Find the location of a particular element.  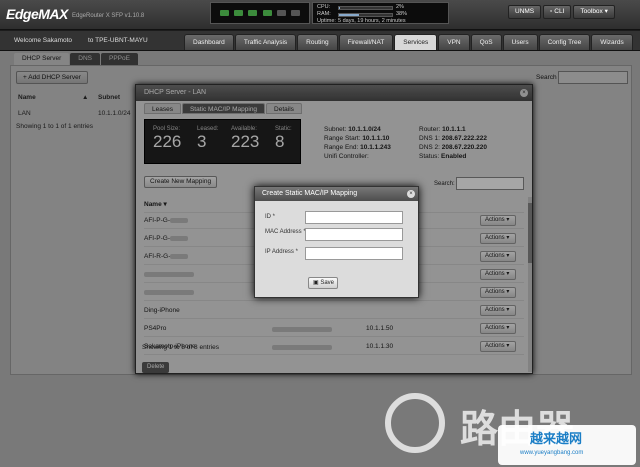

ram-value: 38% is located at coordinates (402, 14).